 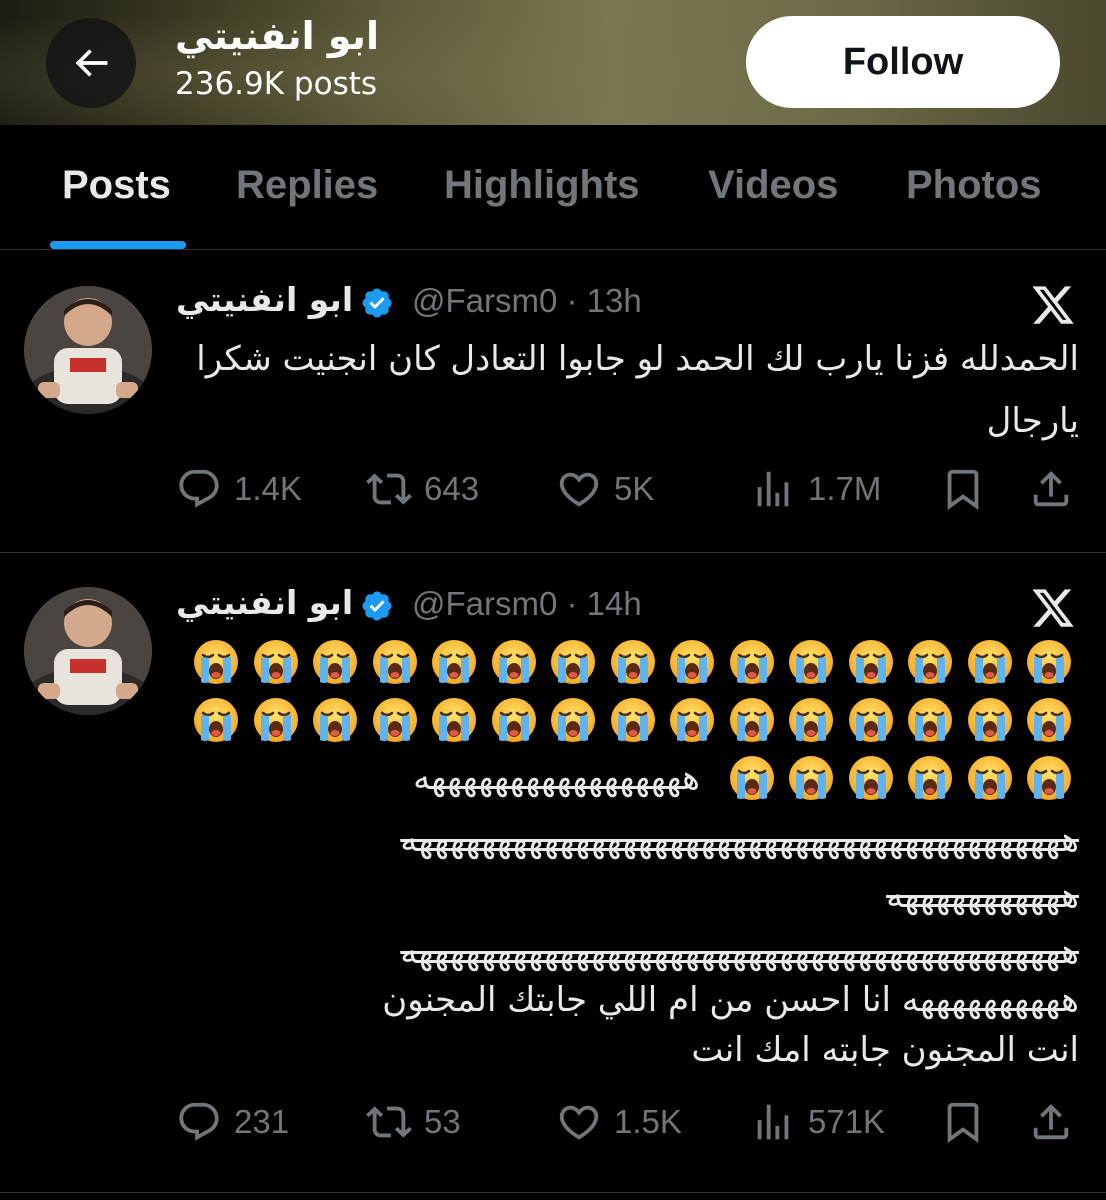 What do you see at coordinates (982, 896) in the screenshot?
I see `post-text-line: هههههههههههه` at bounding box center [982, 896].